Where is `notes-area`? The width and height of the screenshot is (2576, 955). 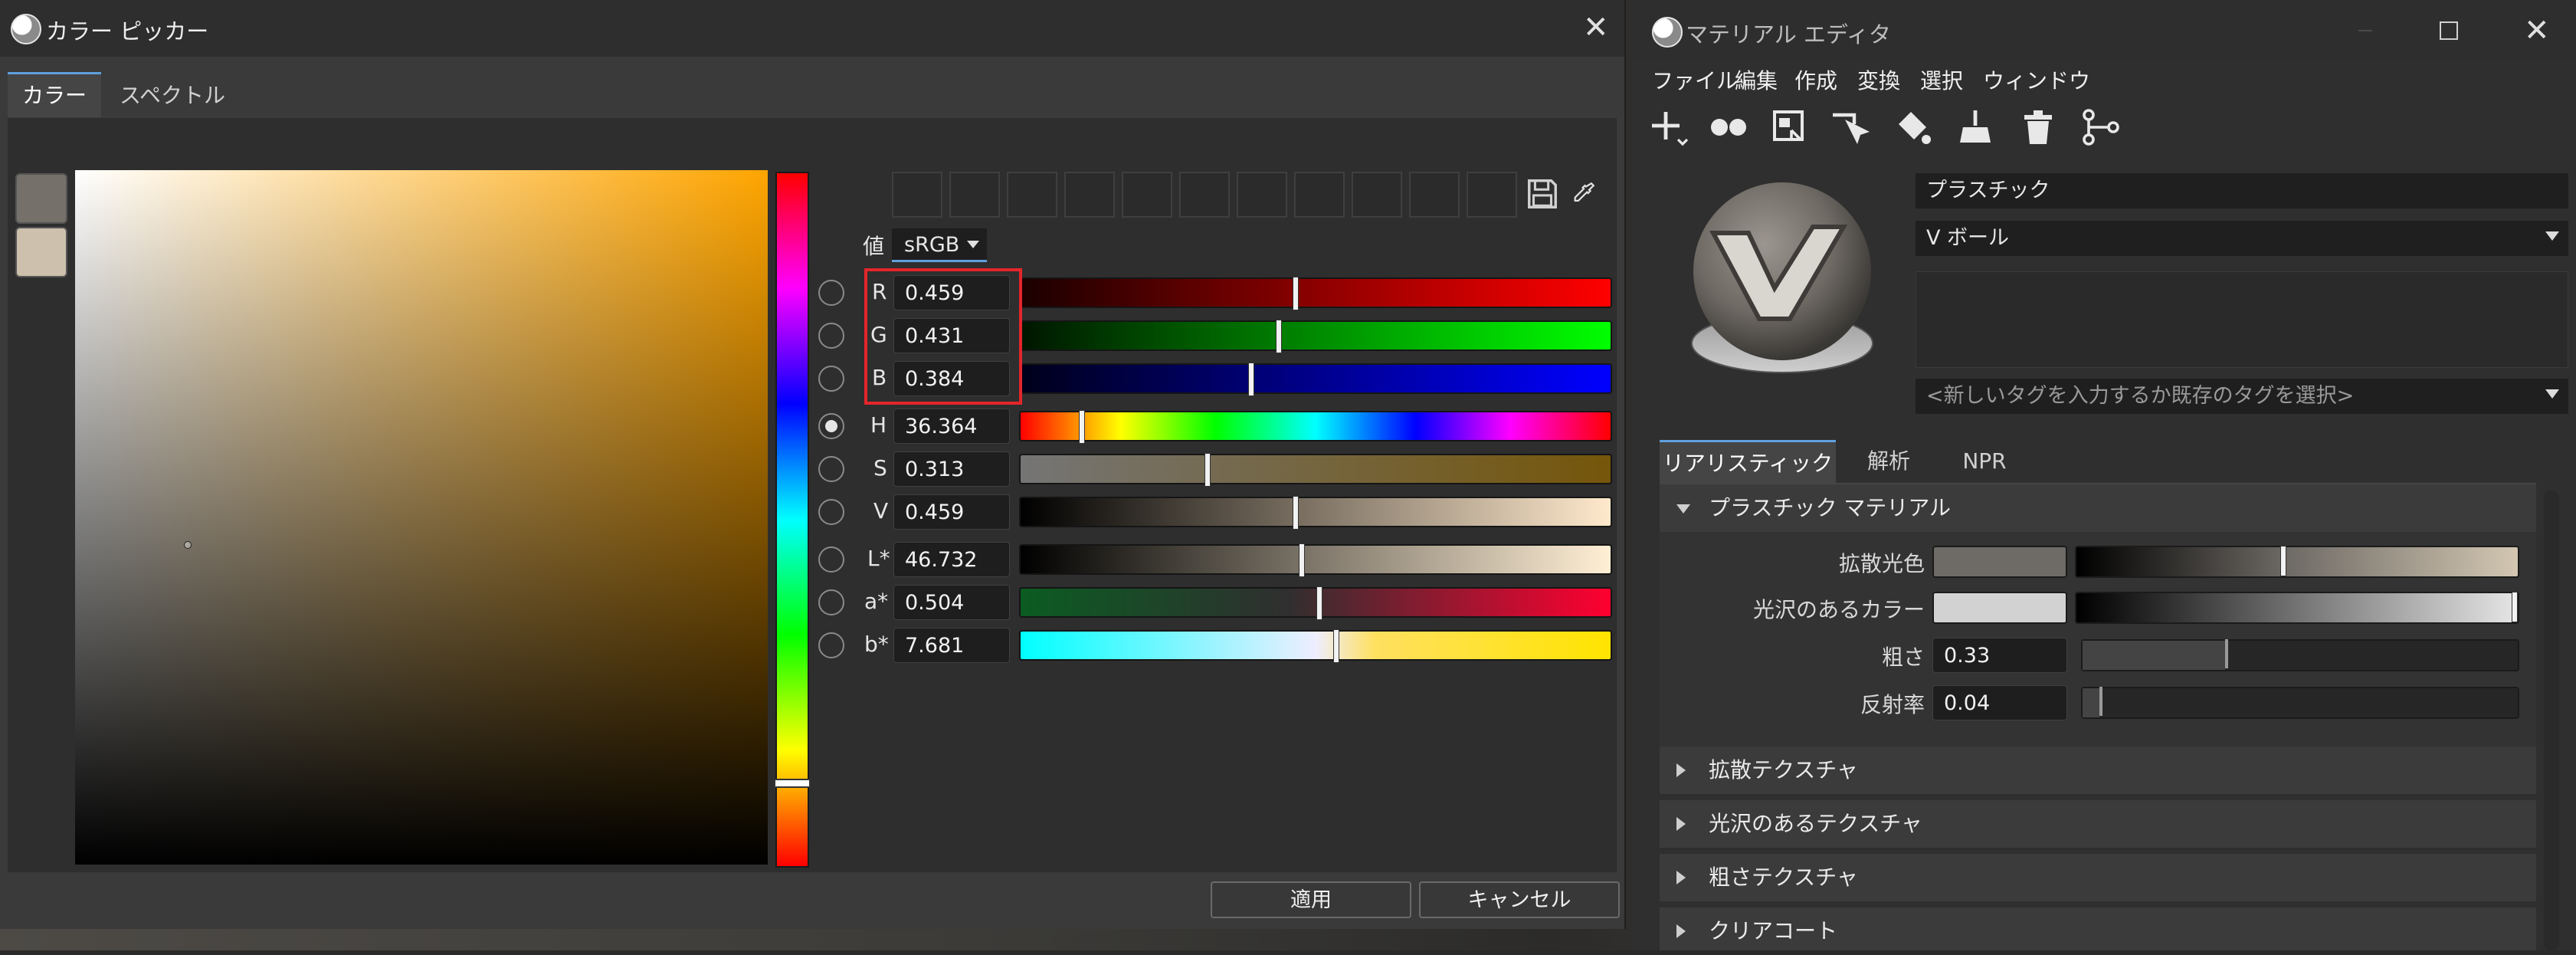 notes-area is located at coordinates (2242, 319).